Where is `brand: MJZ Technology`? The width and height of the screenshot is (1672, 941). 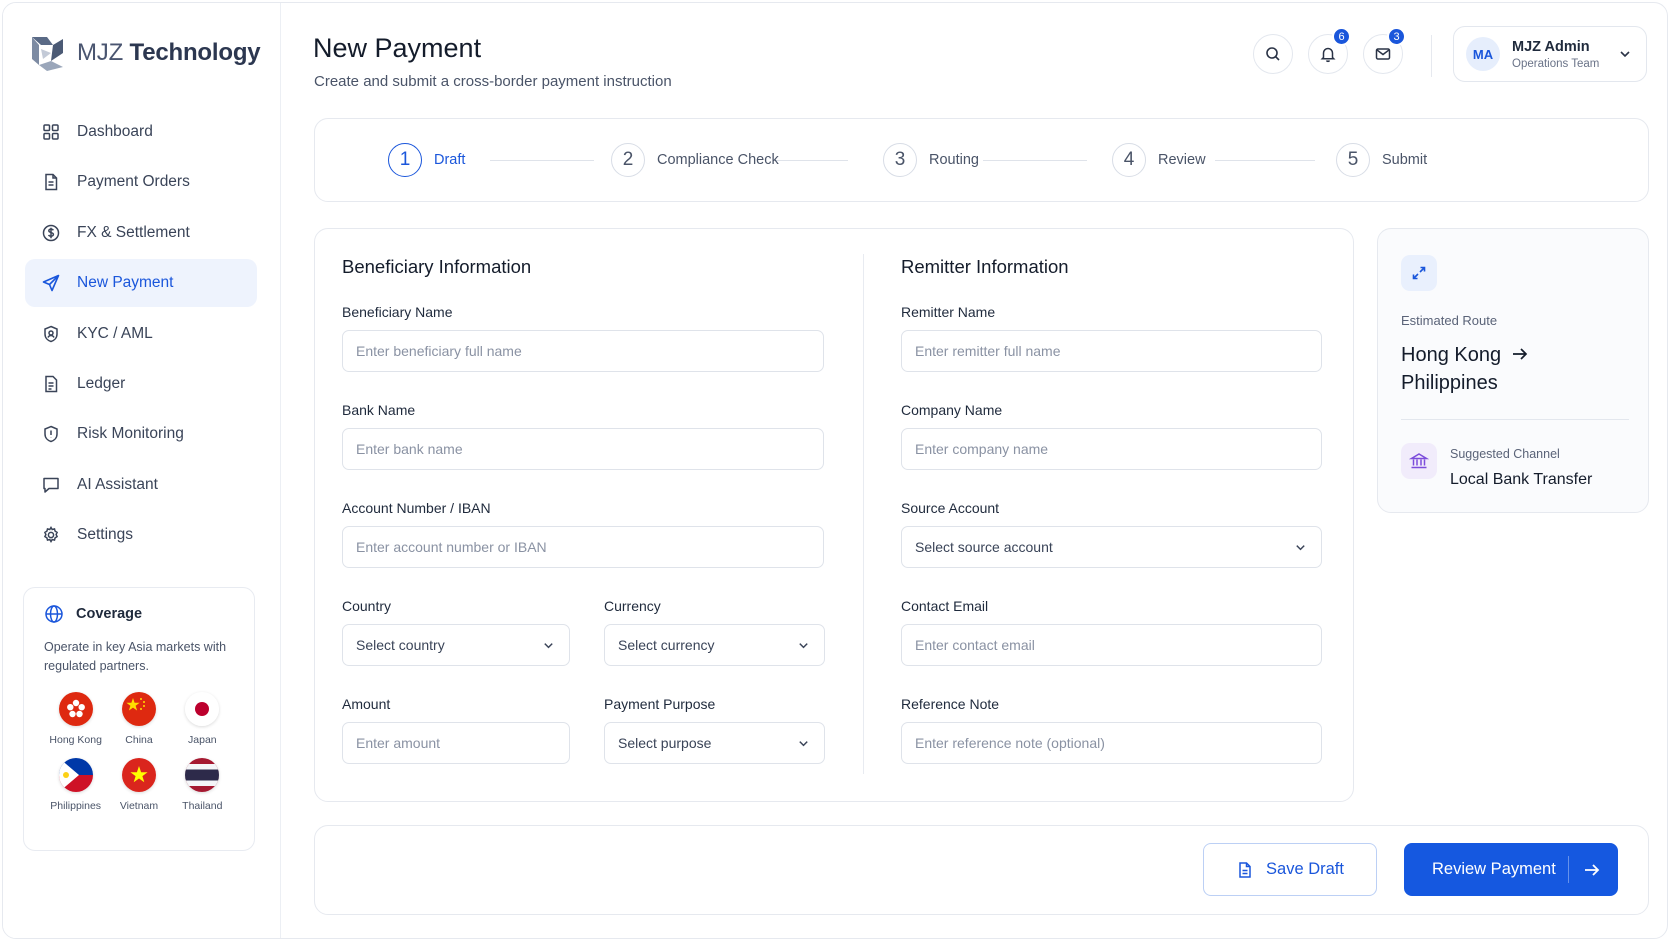
brand: MJZ Technology is located at coordinates (145, 53).